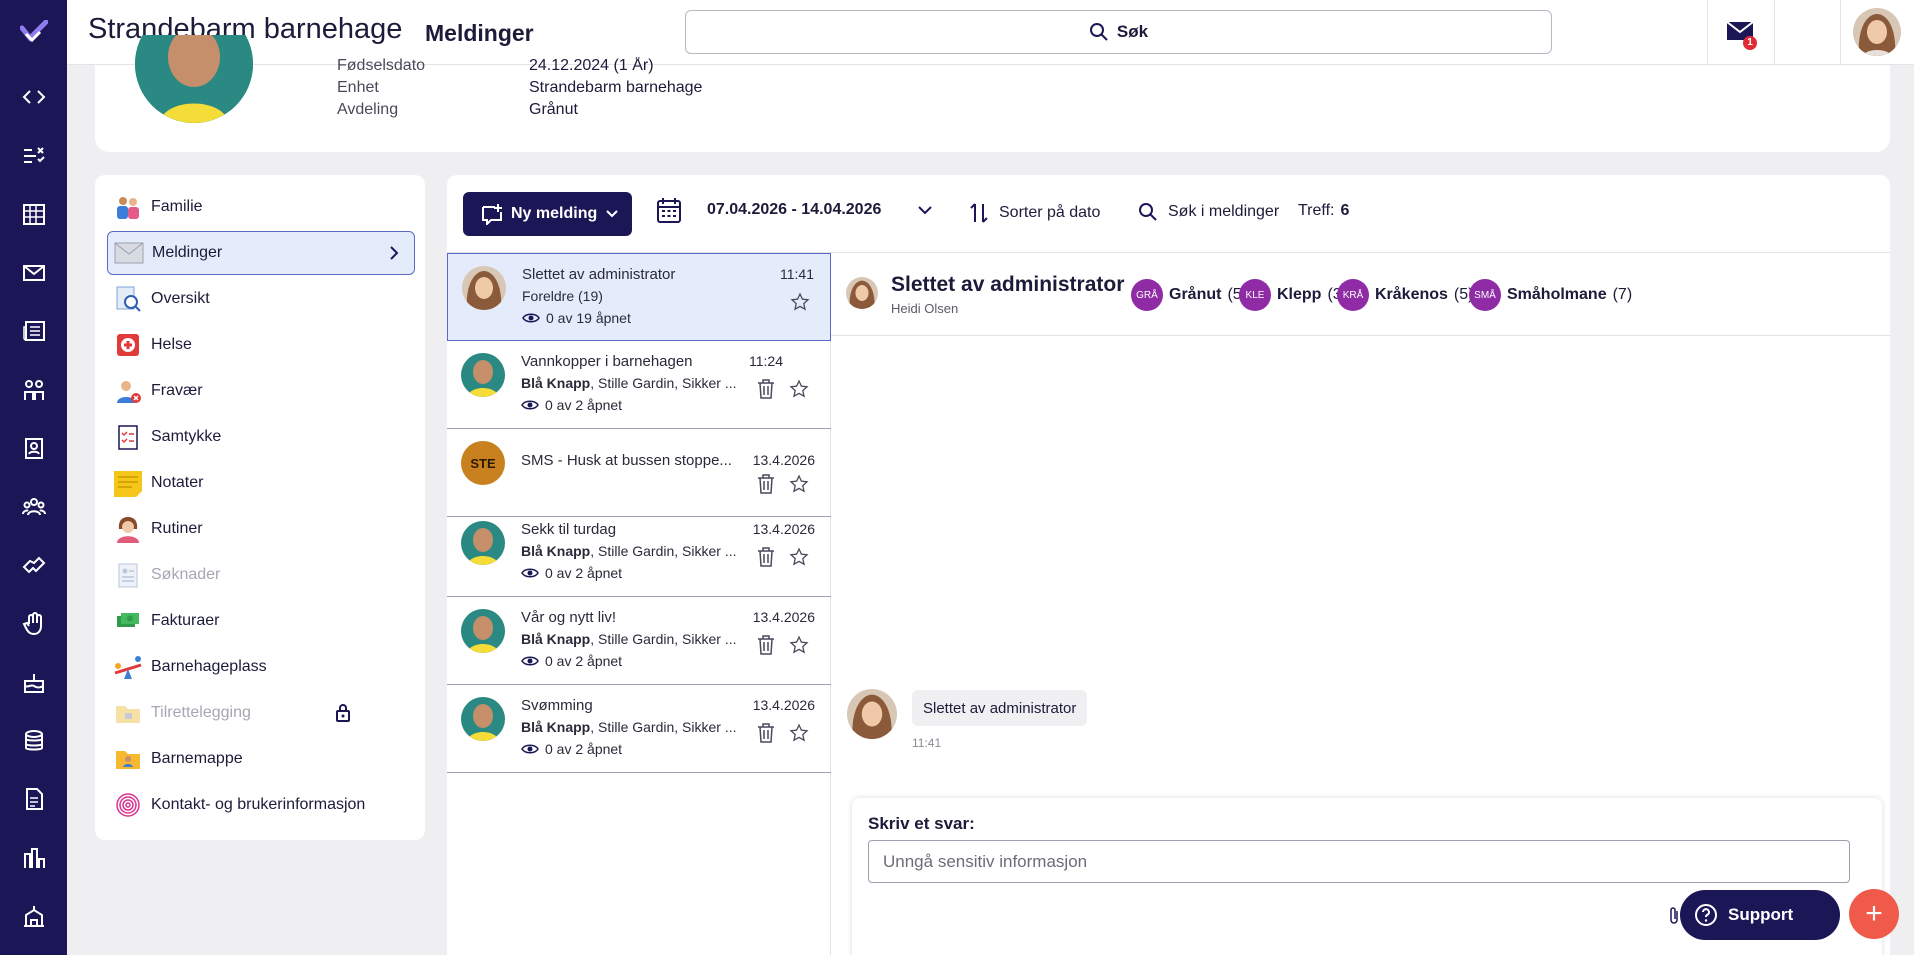 Image resolution: width=1914 pixels, height=955 pixels. I want to click on messages-mail-icon: 1, so click(1741, 34).